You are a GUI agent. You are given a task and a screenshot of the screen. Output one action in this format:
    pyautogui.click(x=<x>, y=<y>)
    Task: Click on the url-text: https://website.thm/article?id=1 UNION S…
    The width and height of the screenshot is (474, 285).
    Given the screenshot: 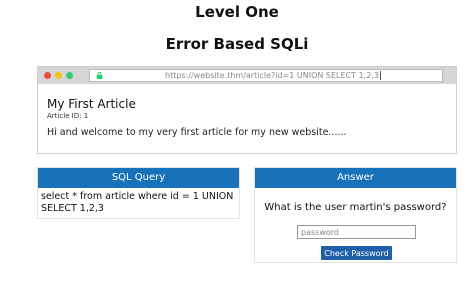 What is the action you would take?
    pyautogui.click(x=273, y=75)
    